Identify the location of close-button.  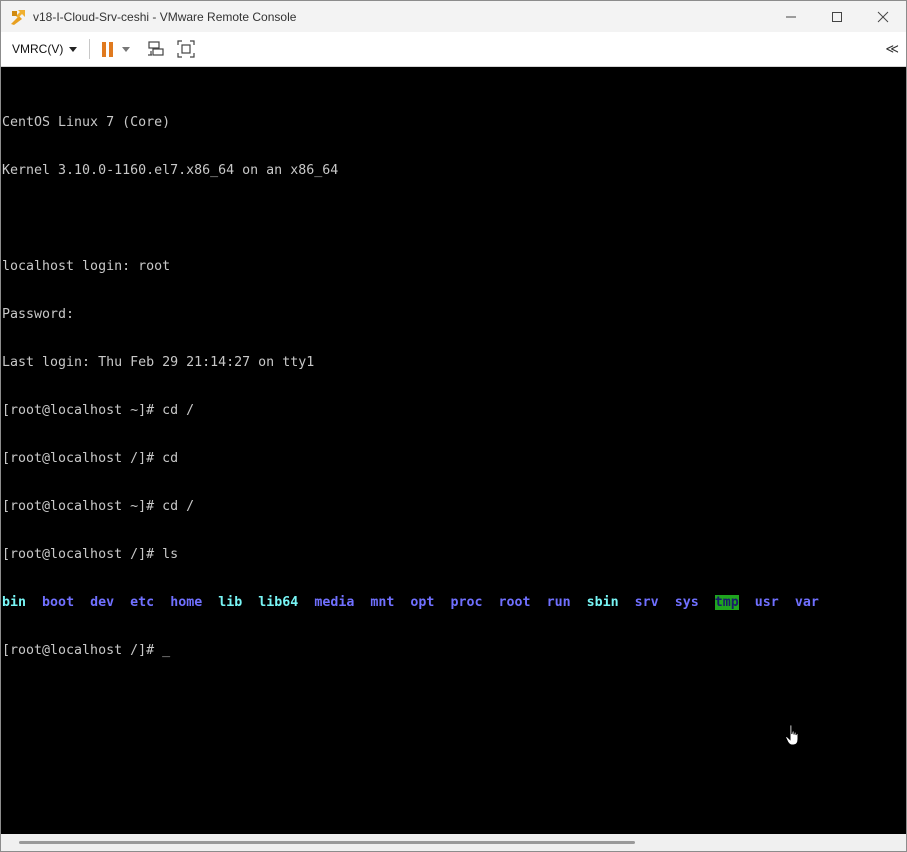
(883, 16).